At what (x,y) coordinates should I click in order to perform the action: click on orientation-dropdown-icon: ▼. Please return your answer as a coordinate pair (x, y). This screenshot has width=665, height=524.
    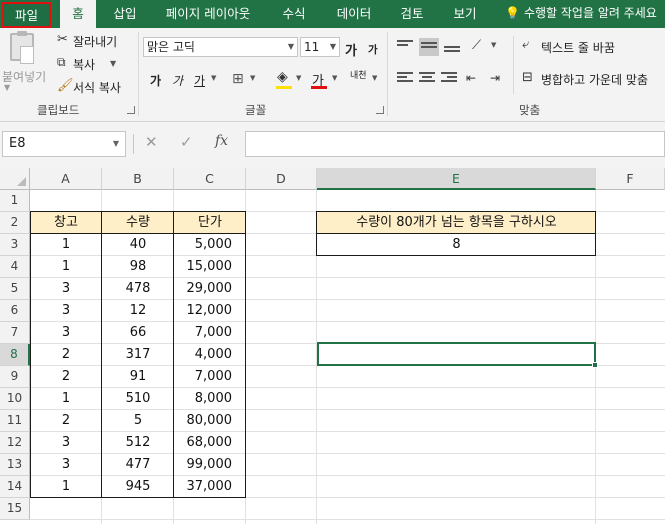
    Looking at the image, I should click on (493, 45).